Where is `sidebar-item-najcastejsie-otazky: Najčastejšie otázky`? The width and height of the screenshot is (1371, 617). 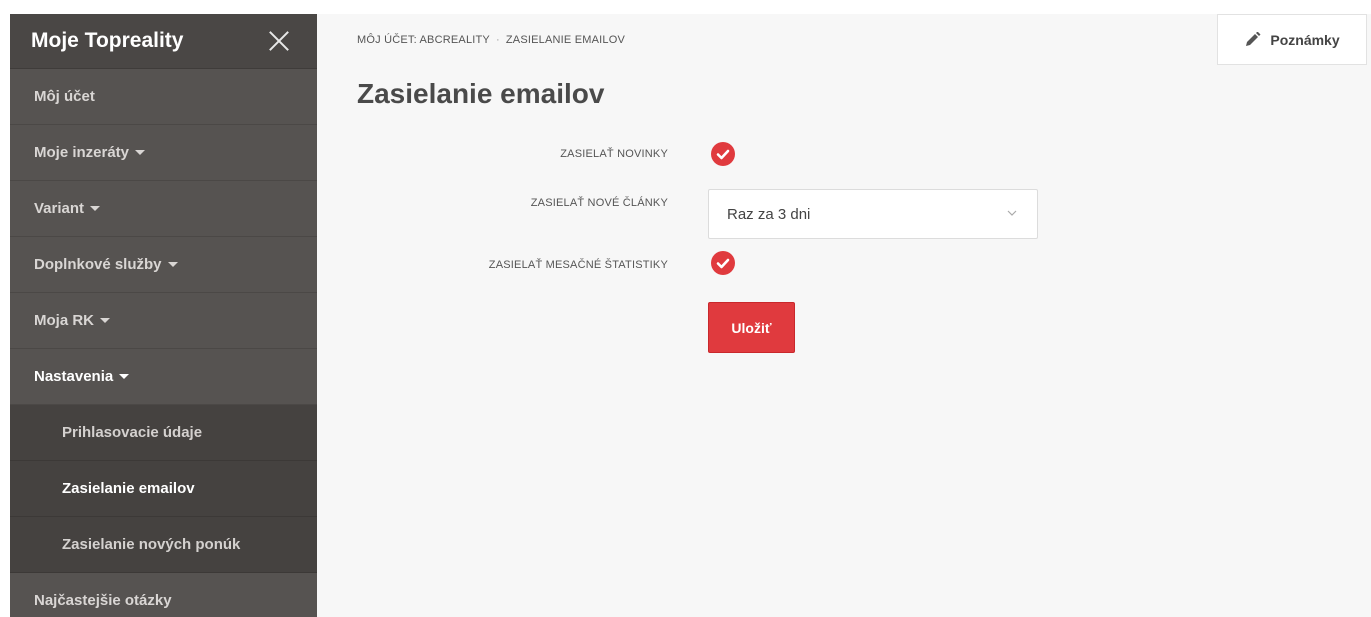
sidebar-item-najcastejsie-otazky: Najčastejšie otázky is located at coordinates (163, 595).